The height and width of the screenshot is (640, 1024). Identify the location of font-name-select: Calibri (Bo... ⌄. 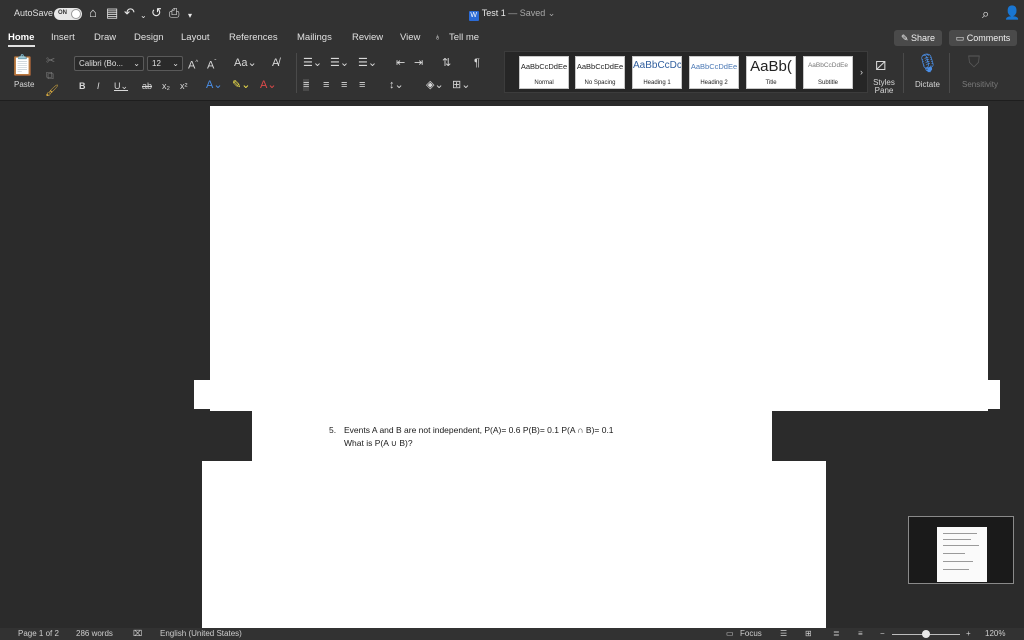
(109, 63).